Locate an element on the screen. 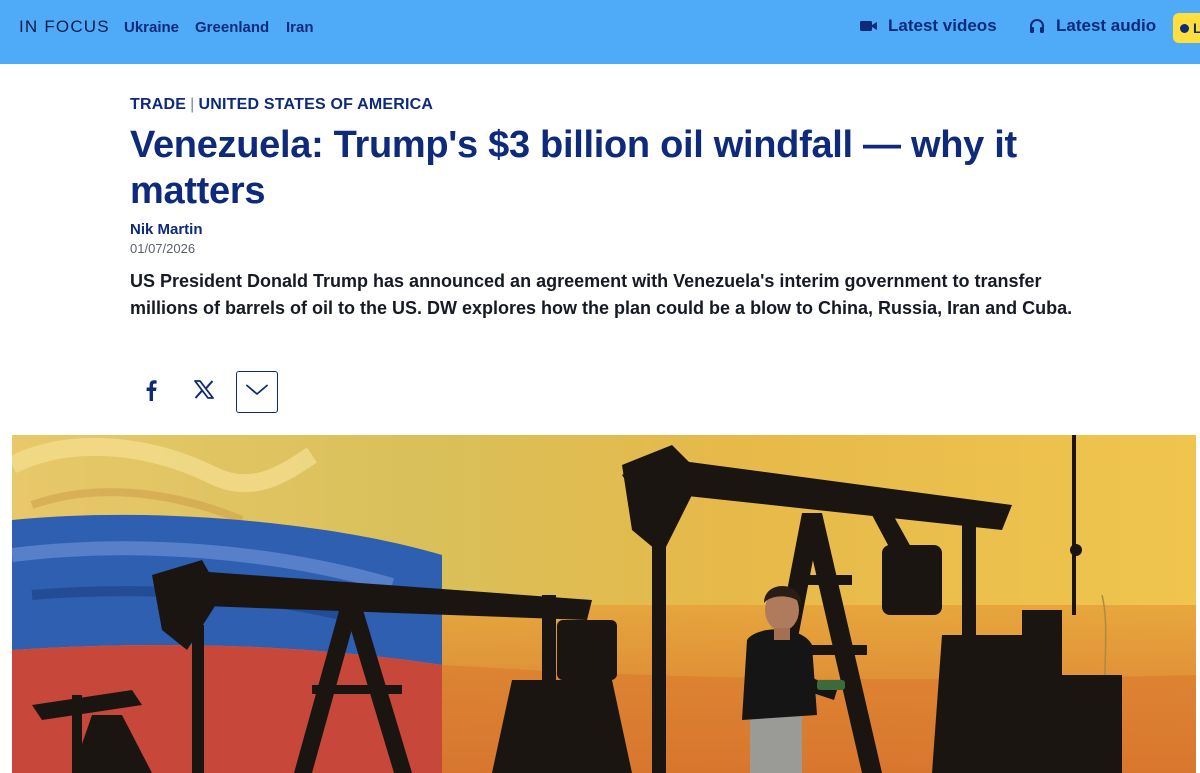 The image size is (1200, 773). chevron-down-icon is located at coordinates (257, 392).